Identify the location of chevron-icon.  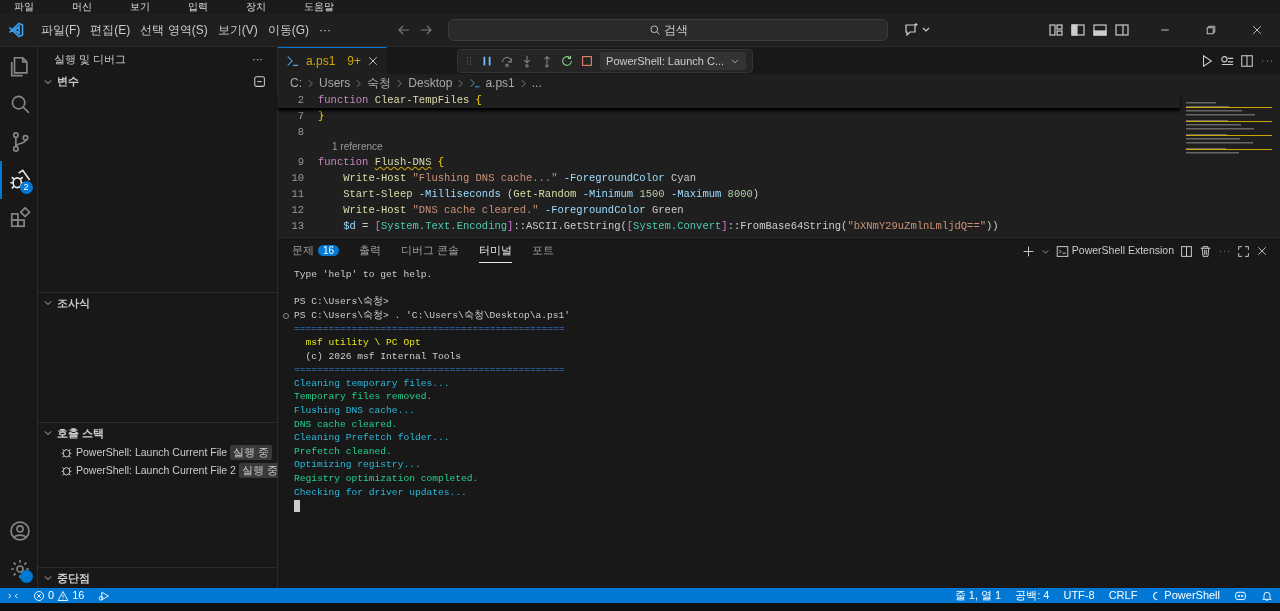
(310, 83).